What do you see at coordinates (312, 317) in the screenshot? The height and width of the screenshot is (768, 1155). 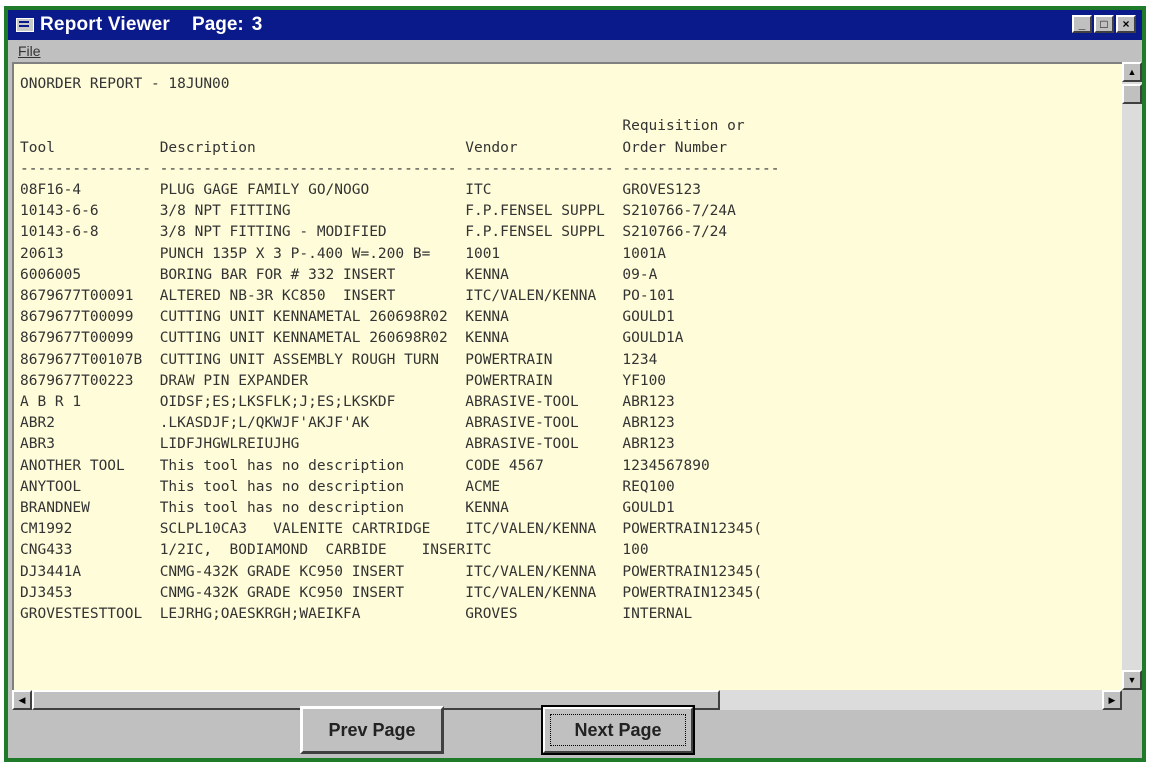 I see `cell-description: CUTTING UNIT KENNAMETAL 260698R02` at bounding box center [312, 317].